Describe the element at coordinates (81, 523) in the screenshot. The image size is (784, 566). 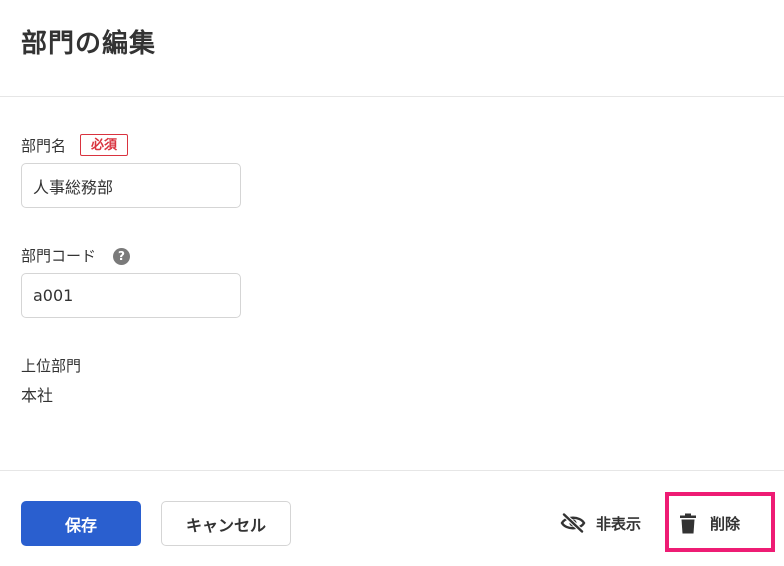
I see `save-button: 保存` at that location.